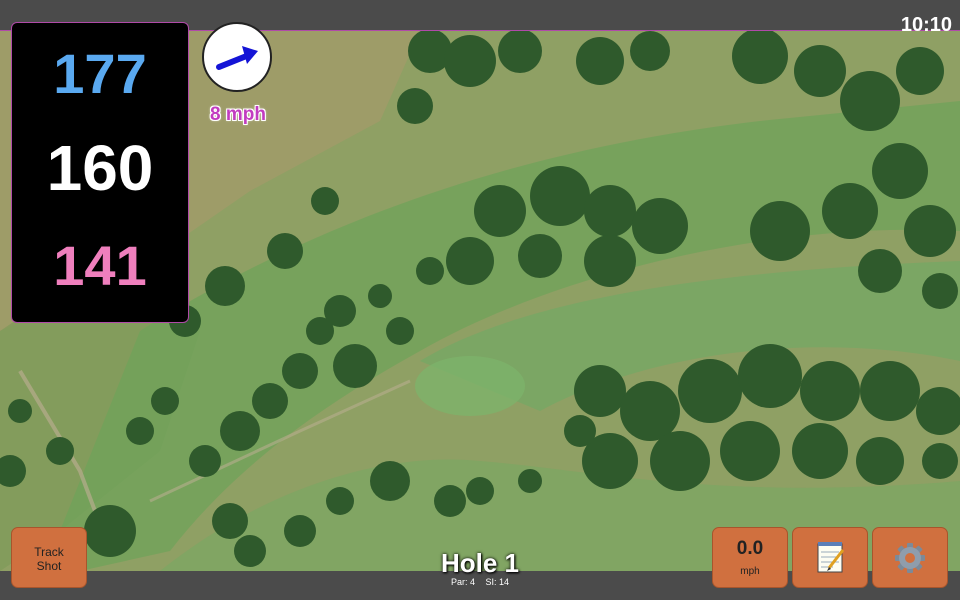 The height and width of the screenshot is (600, 960). Describe the element at coordinates (926, 25) in the screenshot. I see `status-clock: 10:10` at that location.